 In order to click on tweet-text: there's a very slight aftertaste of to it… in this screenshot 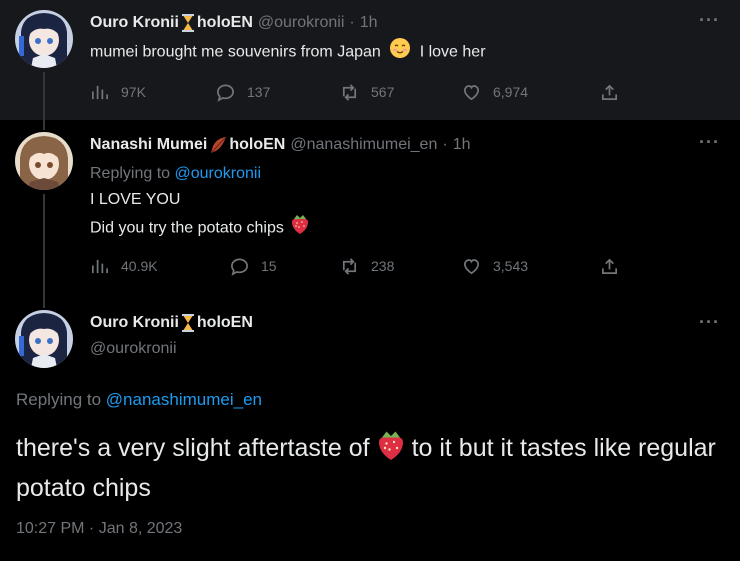, I will do `click(366, 466)`.